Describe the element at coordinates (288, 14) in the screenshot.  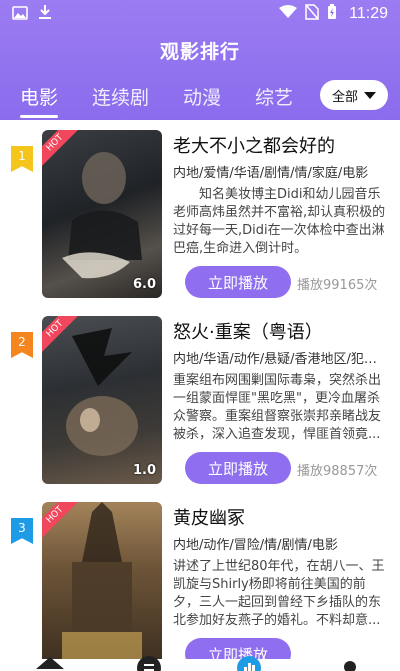
I see `wifi-icon` at that location.